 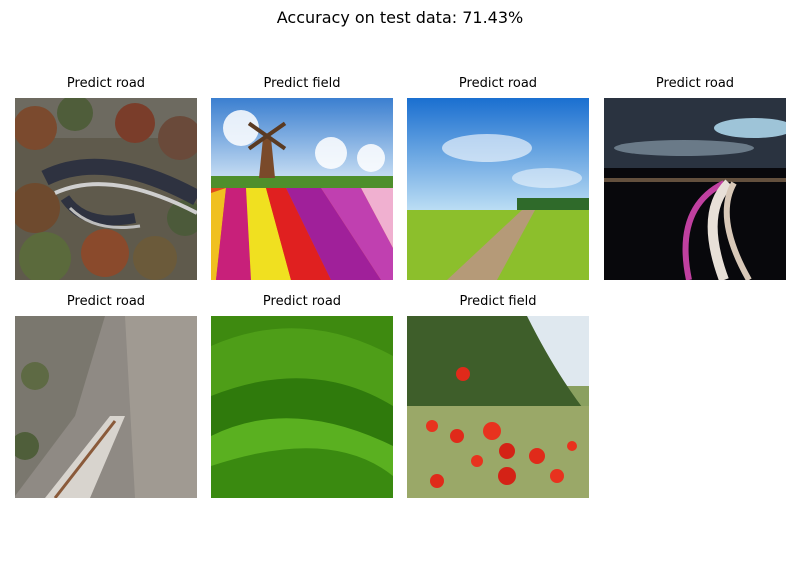 I want to click on tulip-field-image, so click(x=302, y=189).